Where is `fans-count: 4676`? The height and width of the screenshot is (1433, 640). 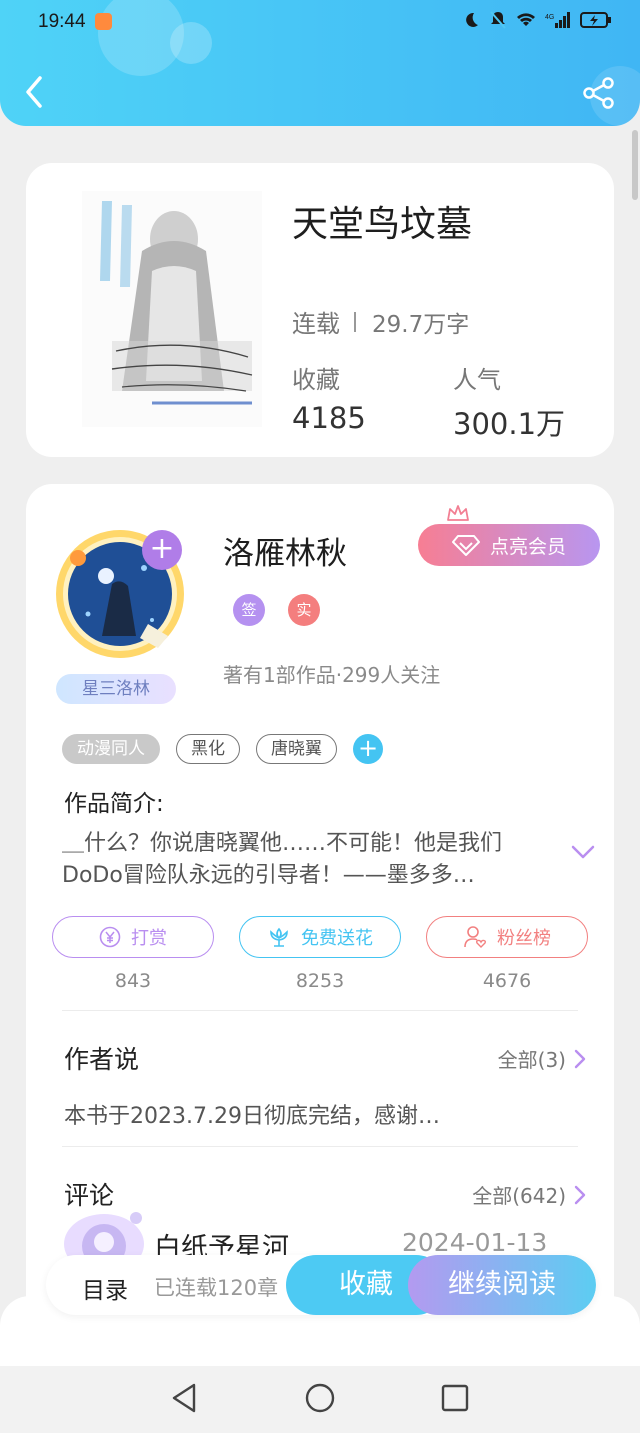 fans-count: 4676 is located at coordinates (507, 981).